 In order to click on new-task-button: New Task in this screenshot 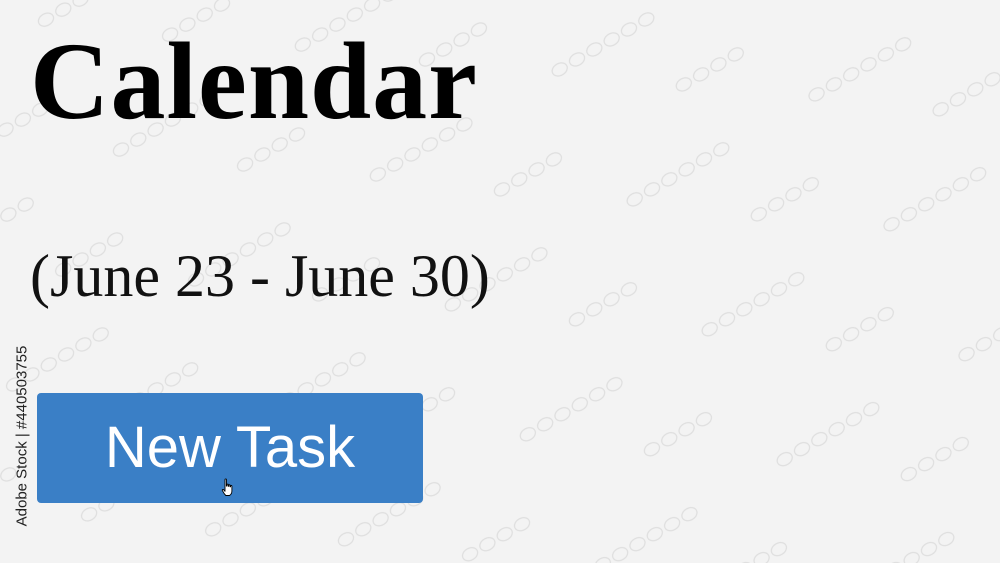, I will do `click(230, 448)`.